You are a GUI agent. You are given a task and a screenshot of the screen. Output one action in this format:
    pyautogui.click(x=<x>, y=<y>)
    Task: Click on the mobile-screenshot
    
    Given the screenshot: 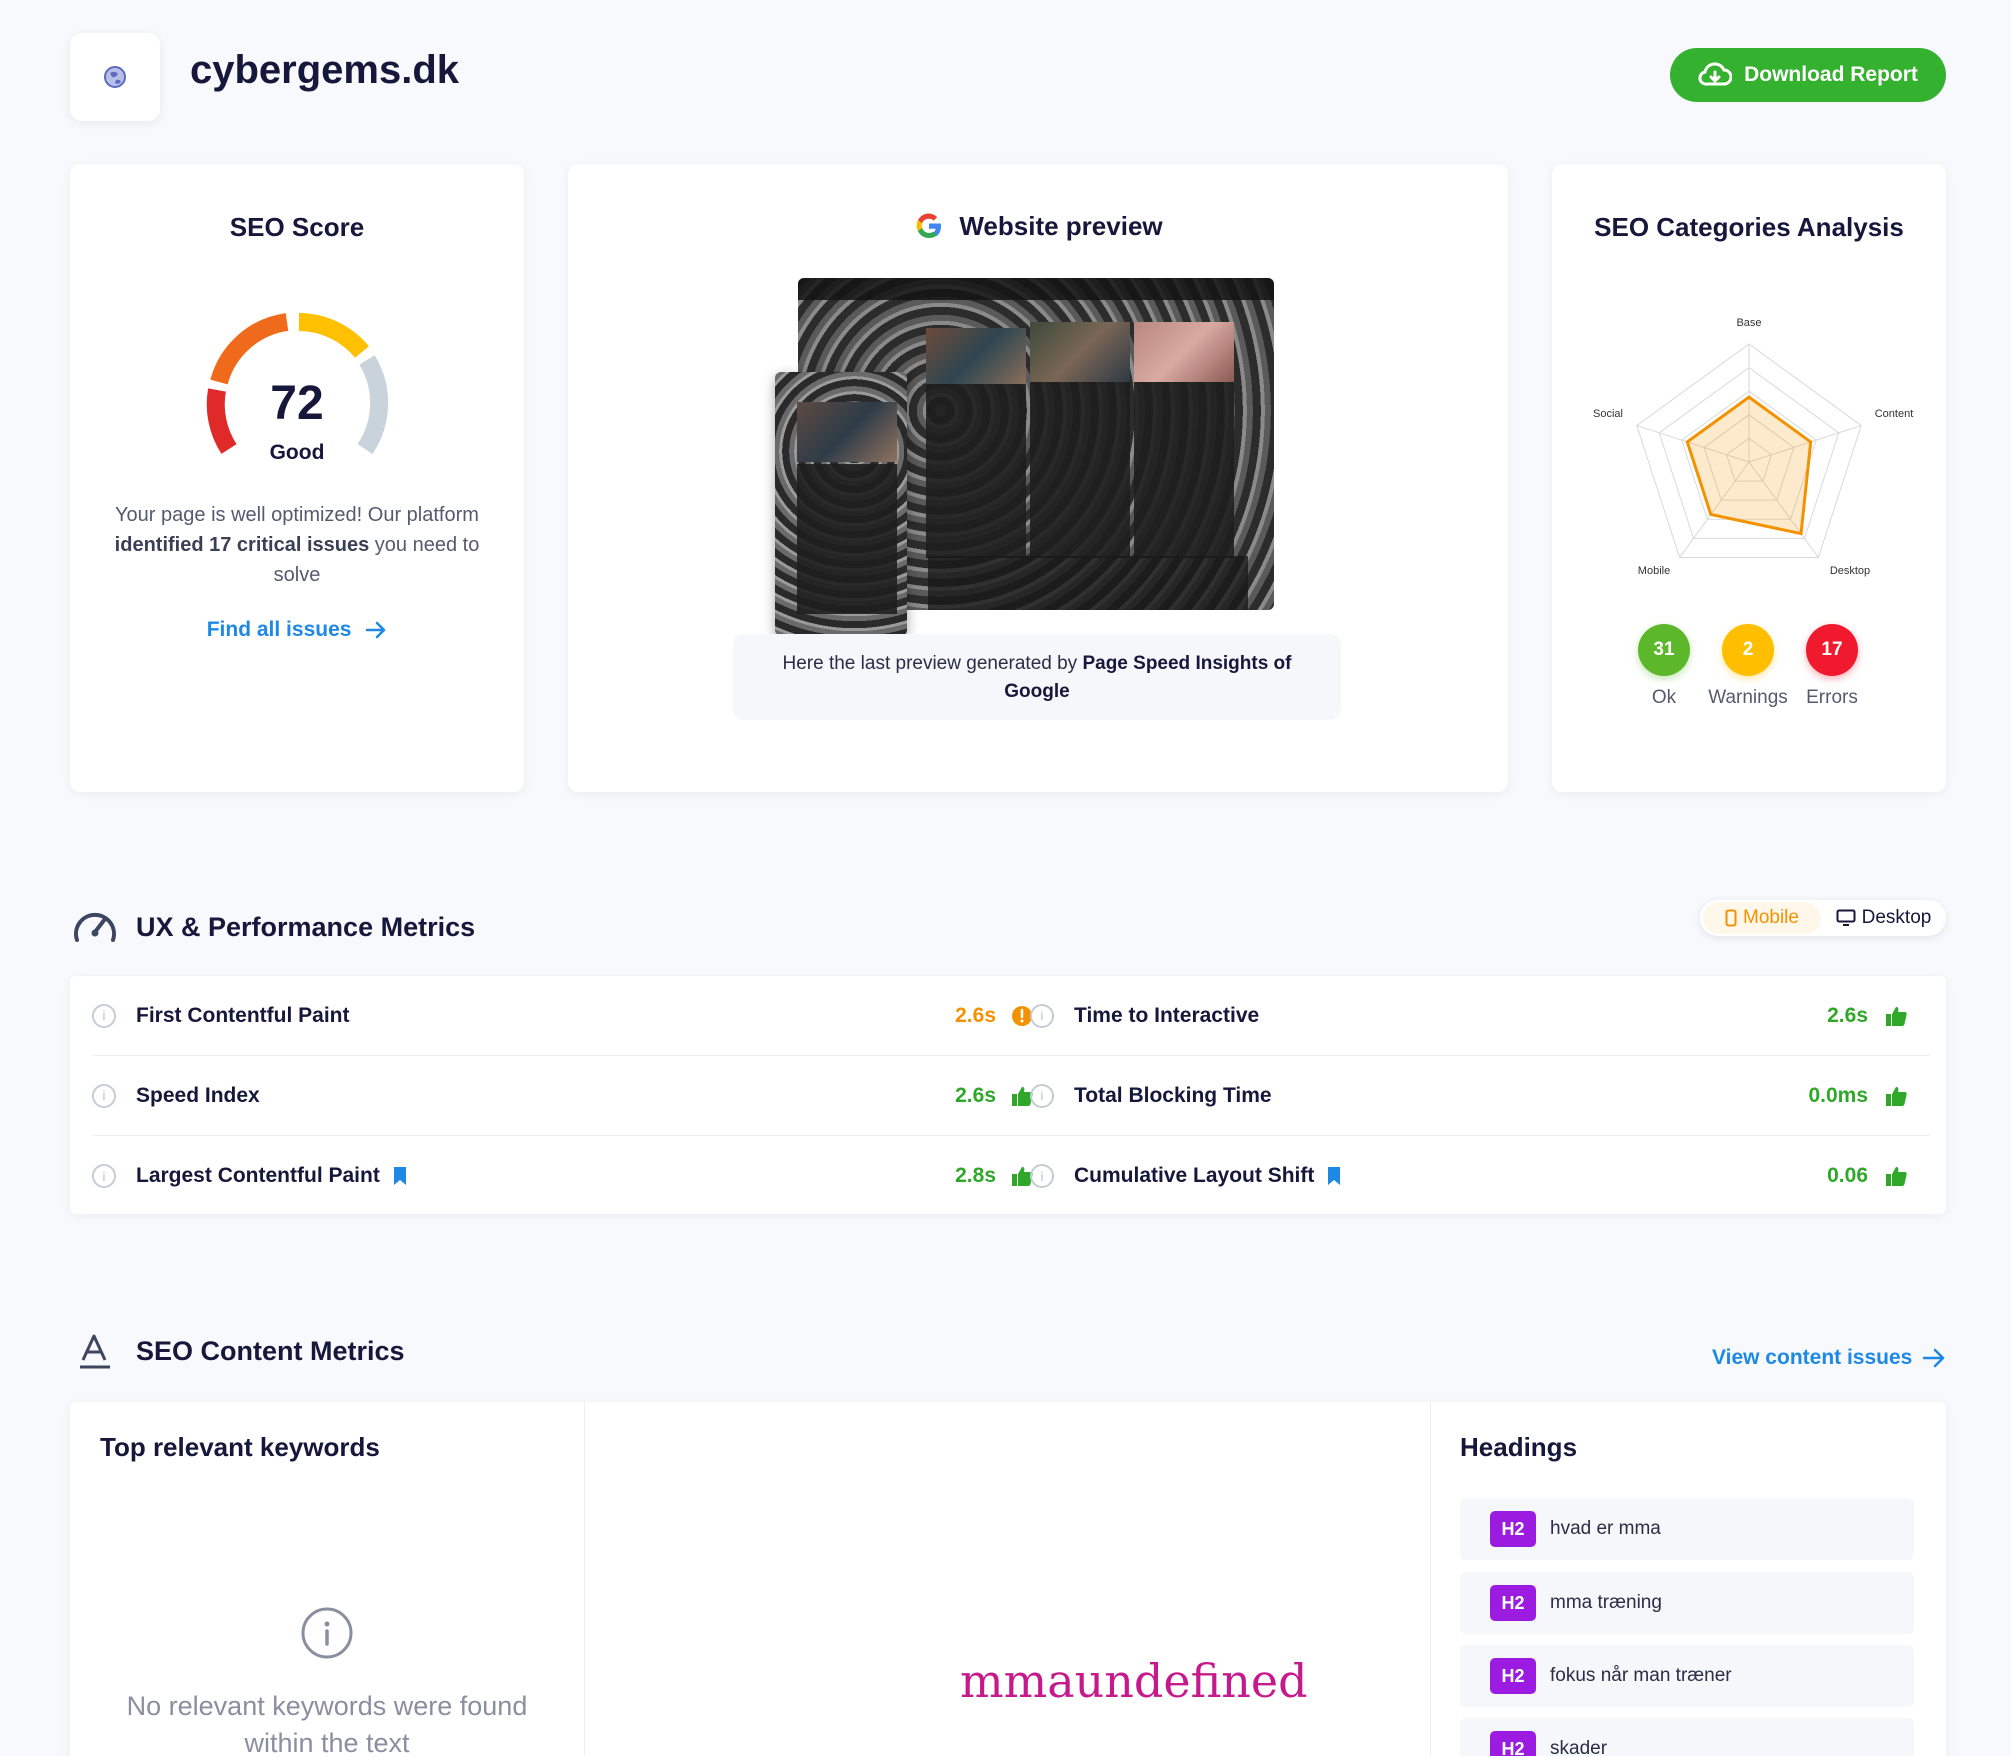 What is the action you would take?
    pyautogui.click(x=841, y=504)
    